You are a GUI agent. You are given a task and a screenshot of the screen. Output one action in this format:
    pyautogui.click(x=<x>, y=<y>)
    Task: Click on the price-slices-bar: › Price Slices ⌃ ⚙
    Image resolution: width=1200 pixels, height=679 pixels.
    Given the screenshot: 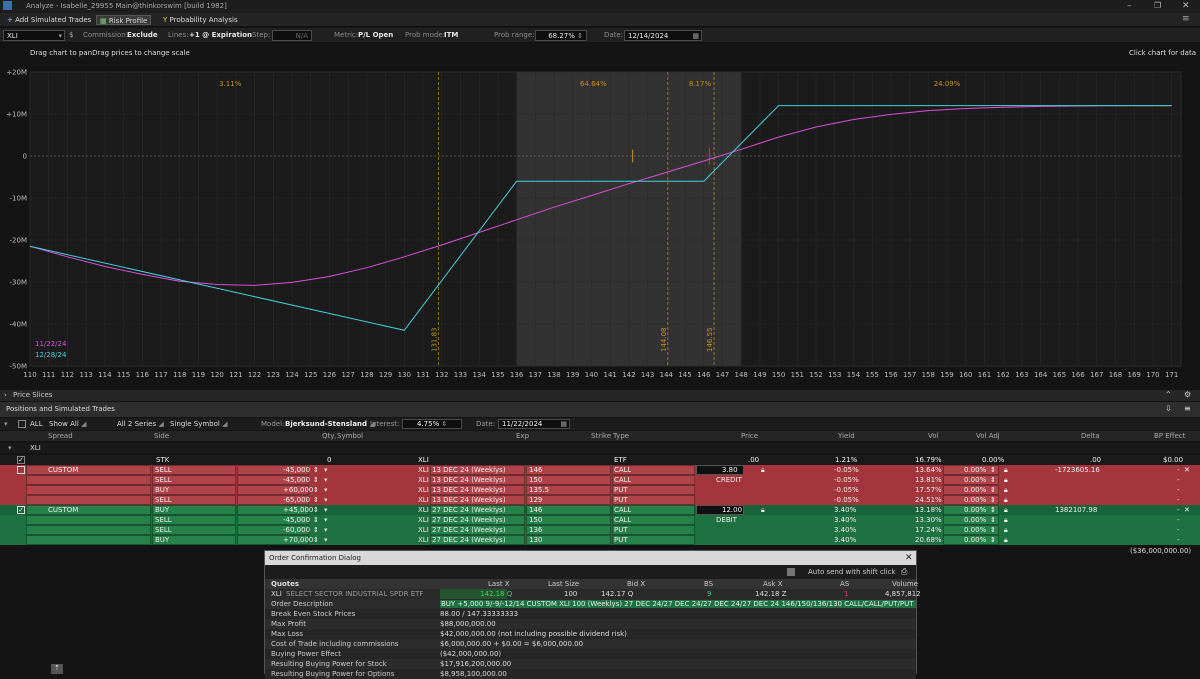 What is the action you would take?
    pyautogui.click(x=600, y=395)
    